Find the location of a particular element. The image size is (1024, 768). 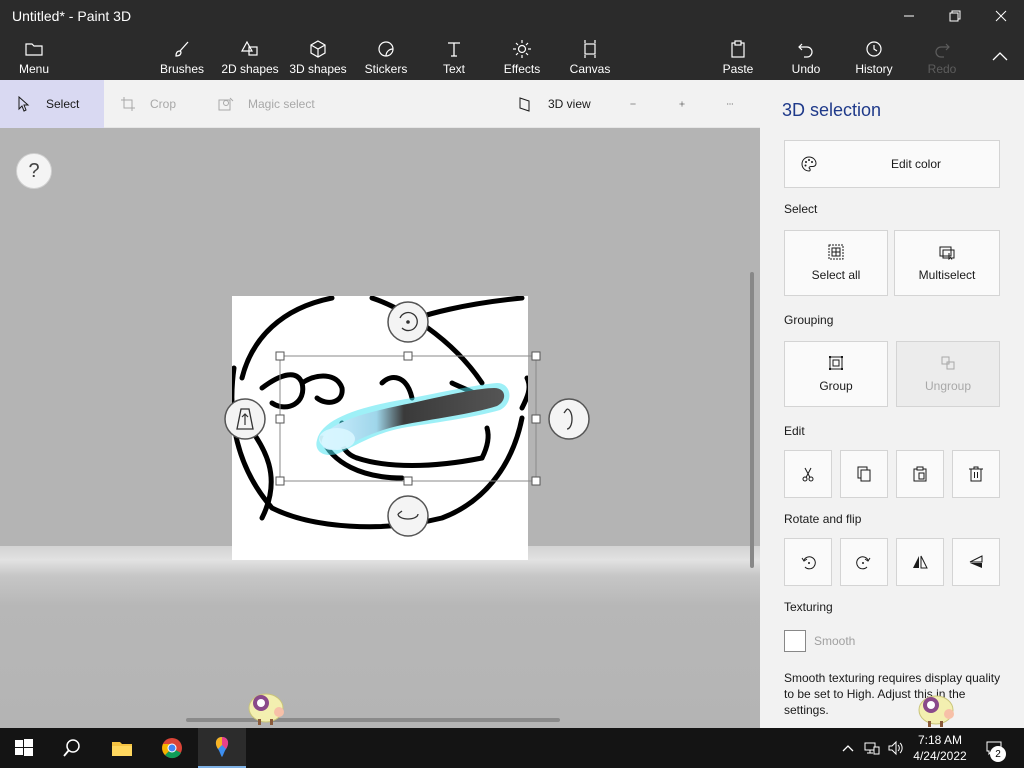

rotate-left-button is located at coordinates (808, 562).